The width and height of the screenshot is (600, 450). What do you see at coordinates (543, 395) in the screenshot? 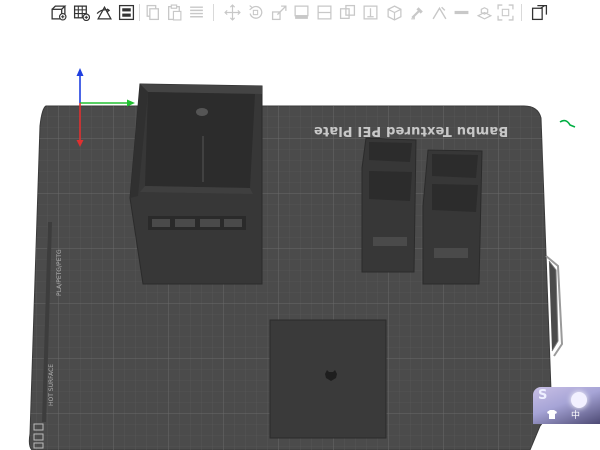
I see `avatar-initial: S` at bounding box center [543, 395].